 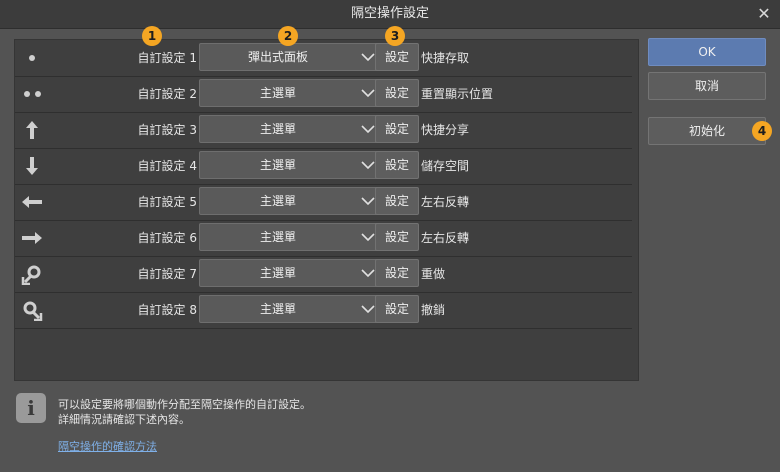 I want to click on gesture-row-6: 自訂設定 6： 主選單 設定 左右反轉, so click(x=323, y=238).